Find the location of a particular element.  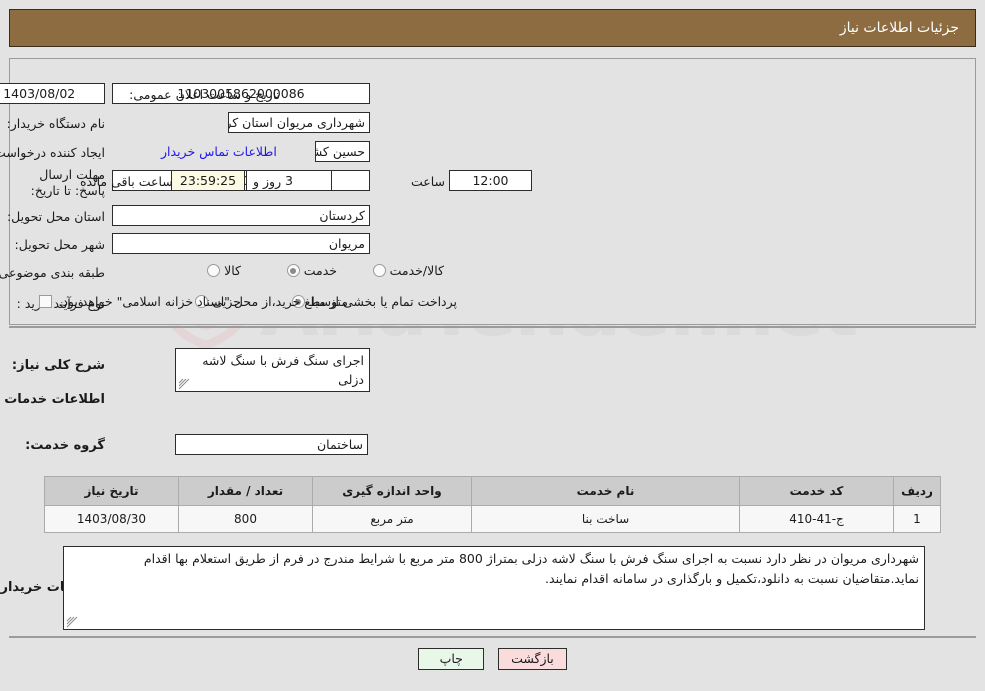

back-button: بازگشت is located at coordinates (532, 659).